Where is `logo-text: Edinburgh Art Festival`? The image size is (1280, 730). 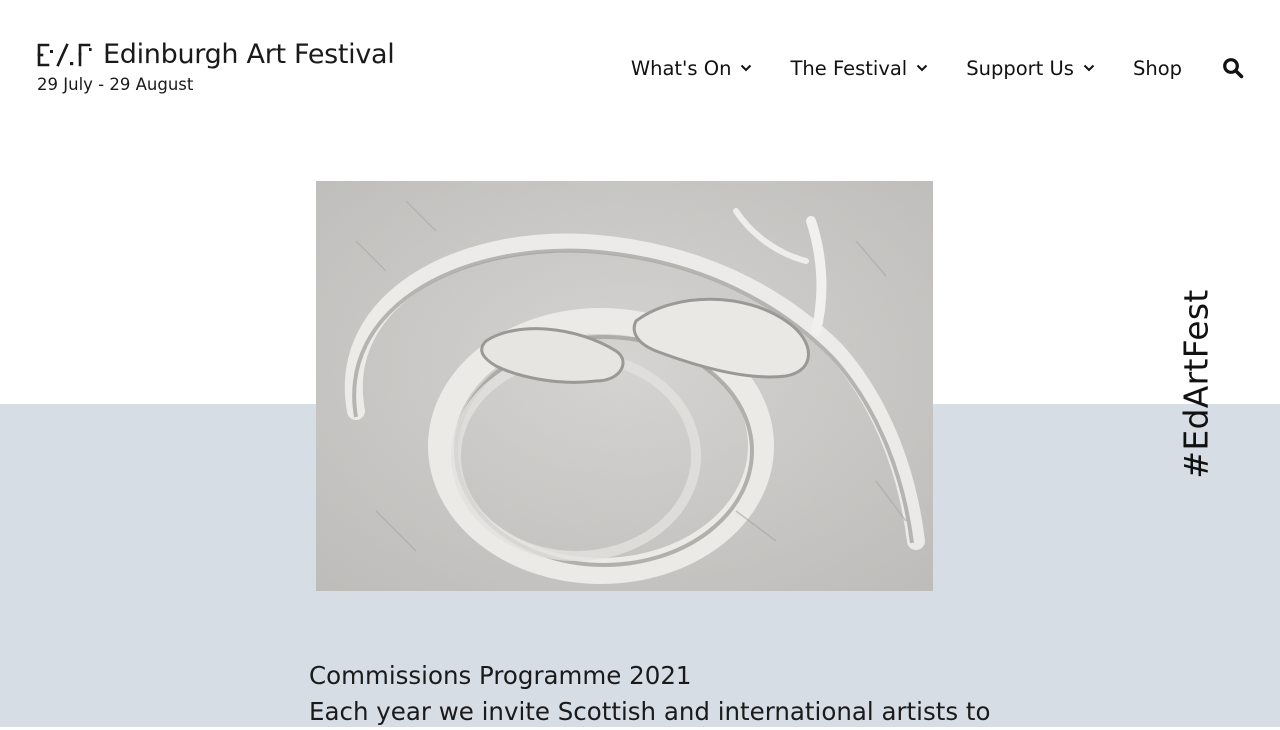
logo-text: Edinburgh Art Festival is located at coordinates (249, 54).